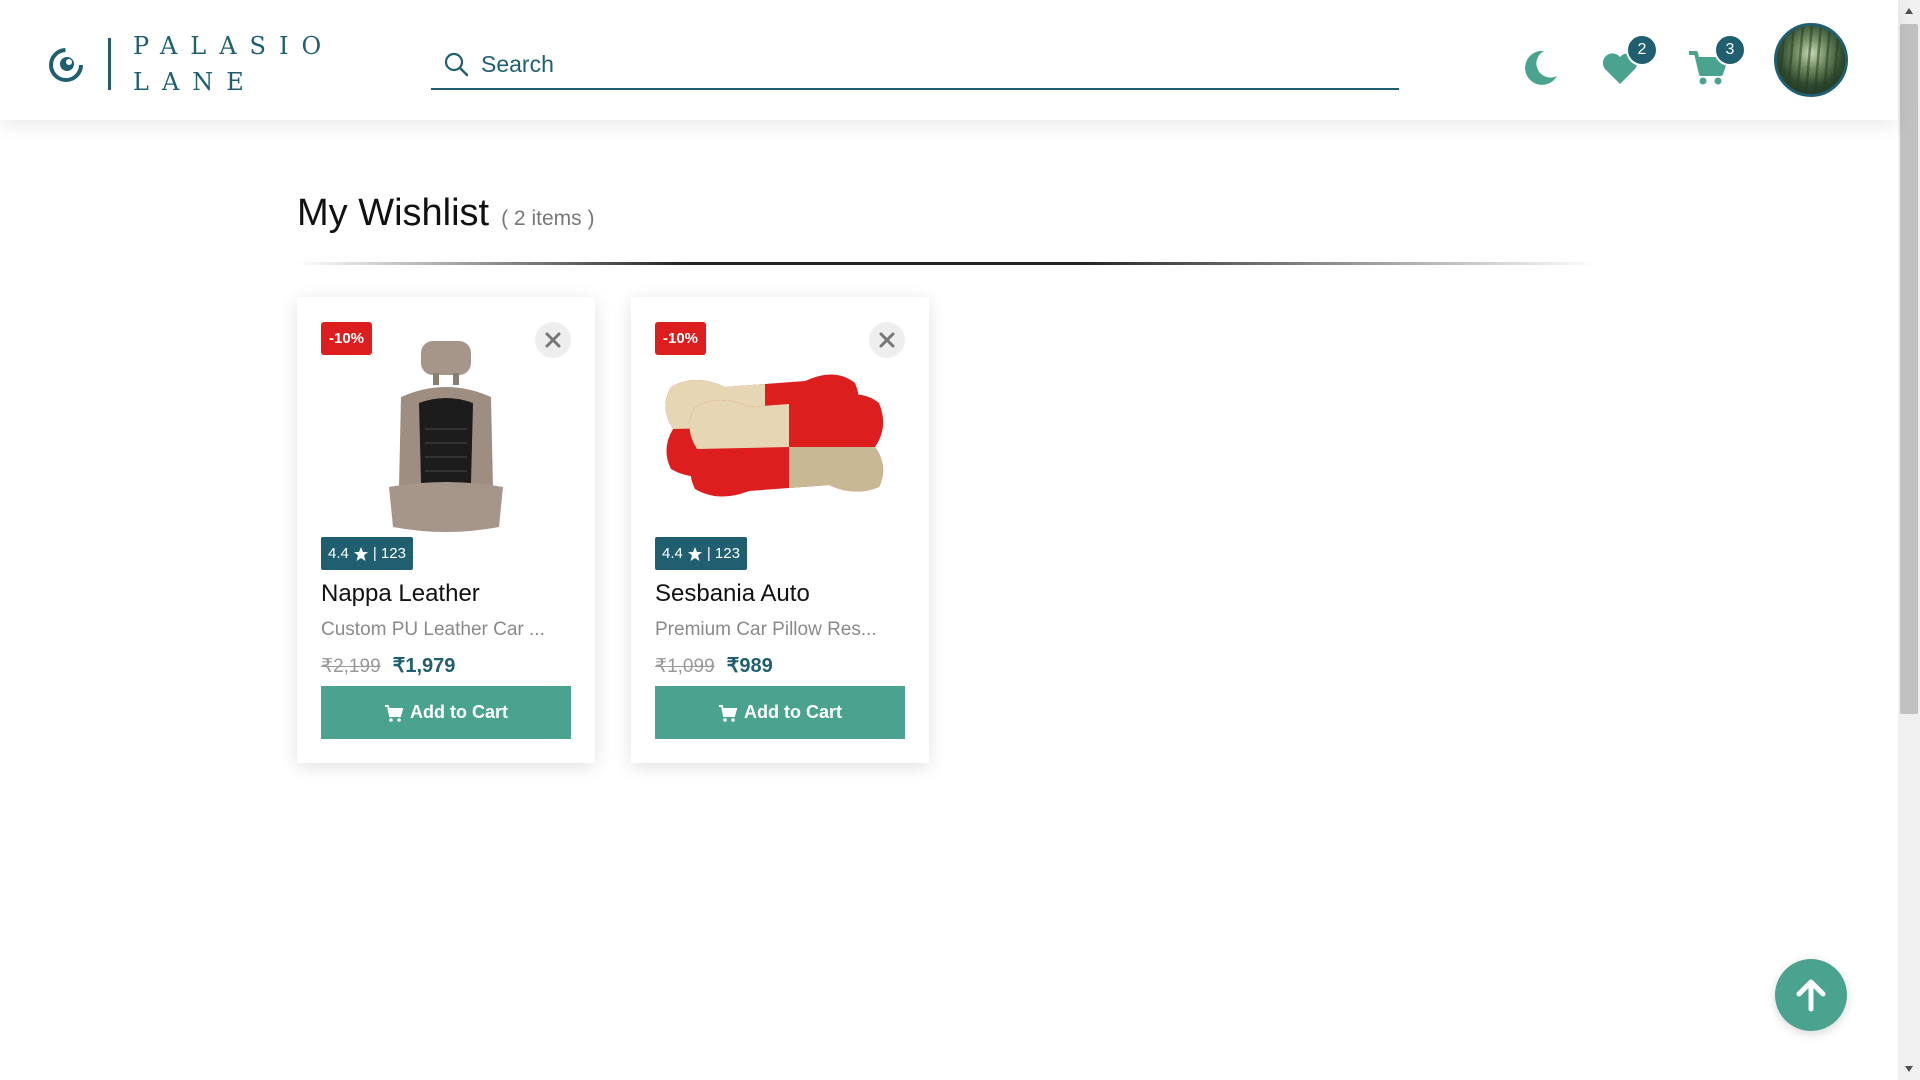 The height and width of the screenshot is (1080, 1920). I want to click on avatar, so click(1811, 60).